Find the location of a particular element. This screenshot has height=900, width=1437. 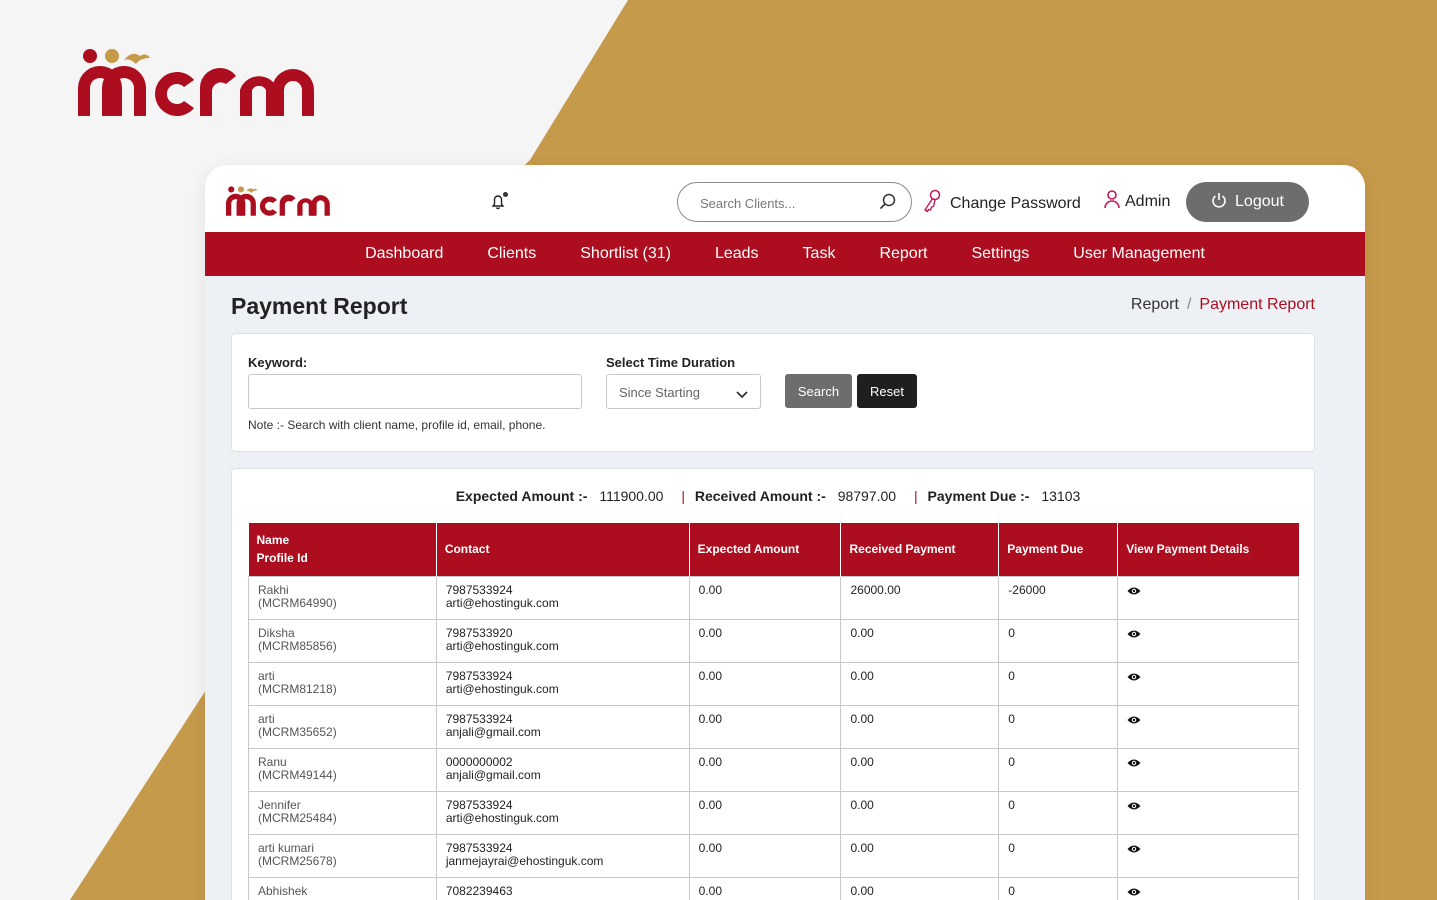

received-amount-value: 98797.00 is located at coordinates (867, 496).